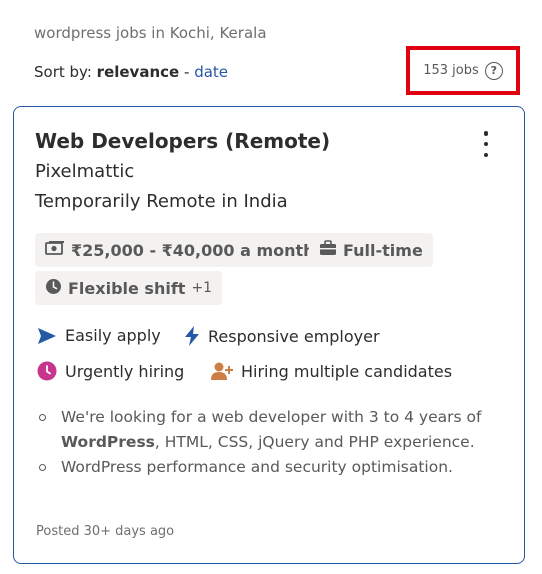 This screenshot has width=542, height=574. I want to click on add-person-icon, so click(222, 371).